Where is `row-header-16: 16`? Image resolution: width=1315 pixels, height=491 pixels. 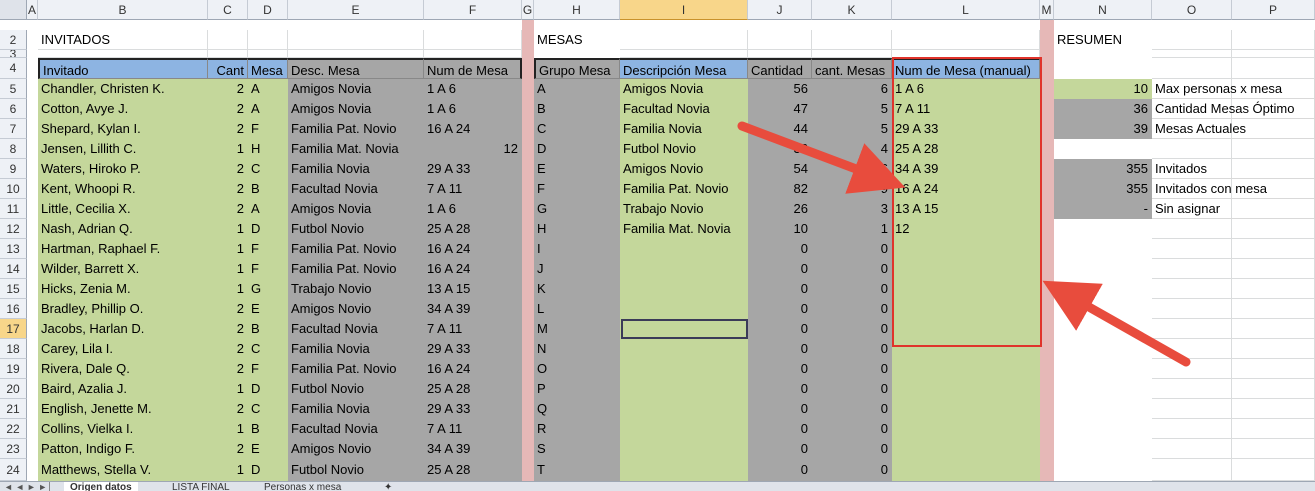
row-header-16: 16 is located at coordinates (13, 309).